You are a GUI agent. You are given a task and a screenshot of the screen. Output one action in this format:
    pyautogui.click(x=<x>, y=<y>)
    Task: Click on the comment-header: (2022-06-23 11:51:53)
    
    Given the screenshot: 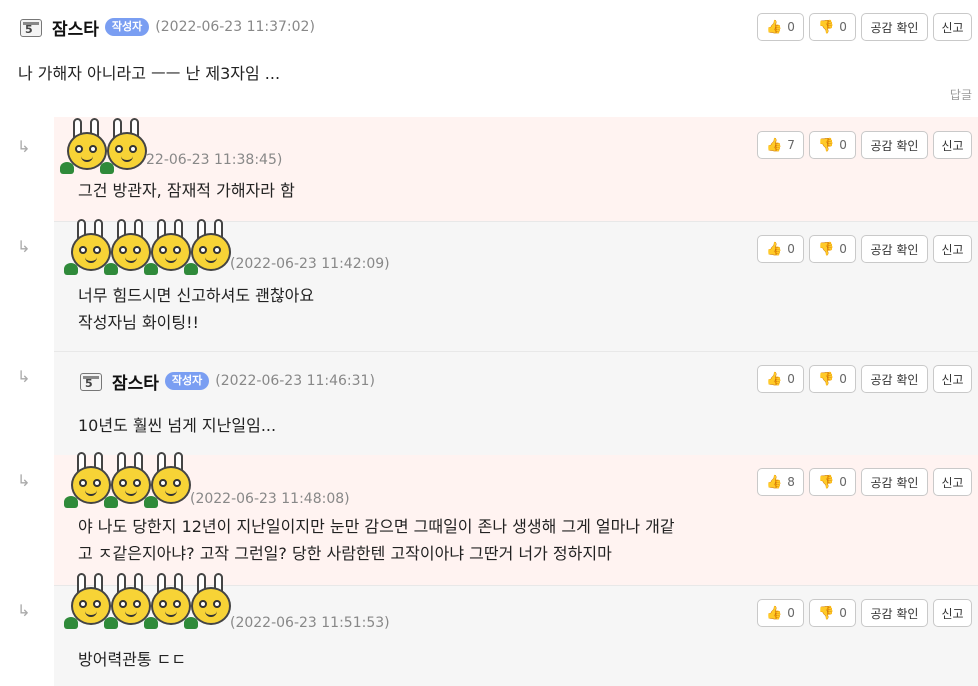 What is the action you would take?
    pyautogui.click(x=227, y=603)
    